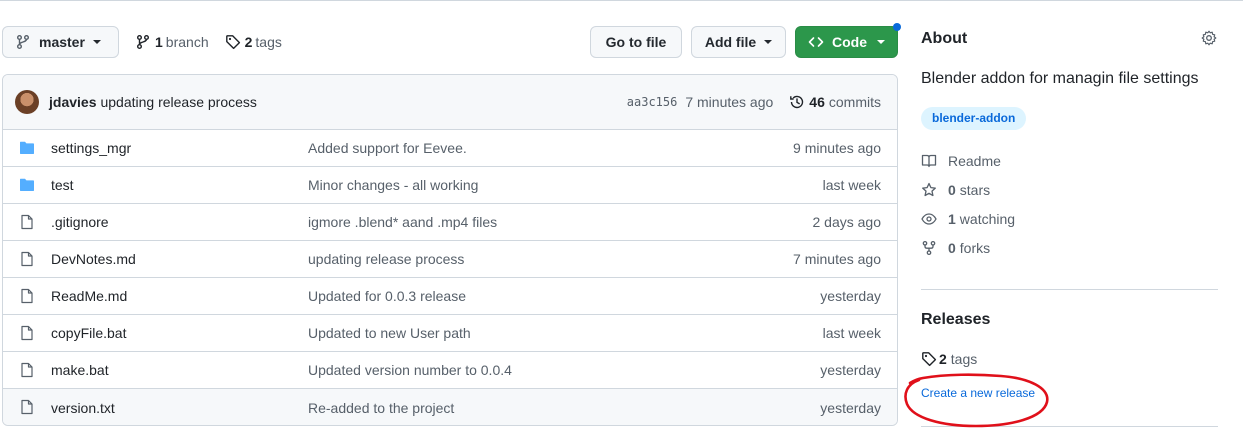  I want to click on about-heading: About, so click(944, 38).